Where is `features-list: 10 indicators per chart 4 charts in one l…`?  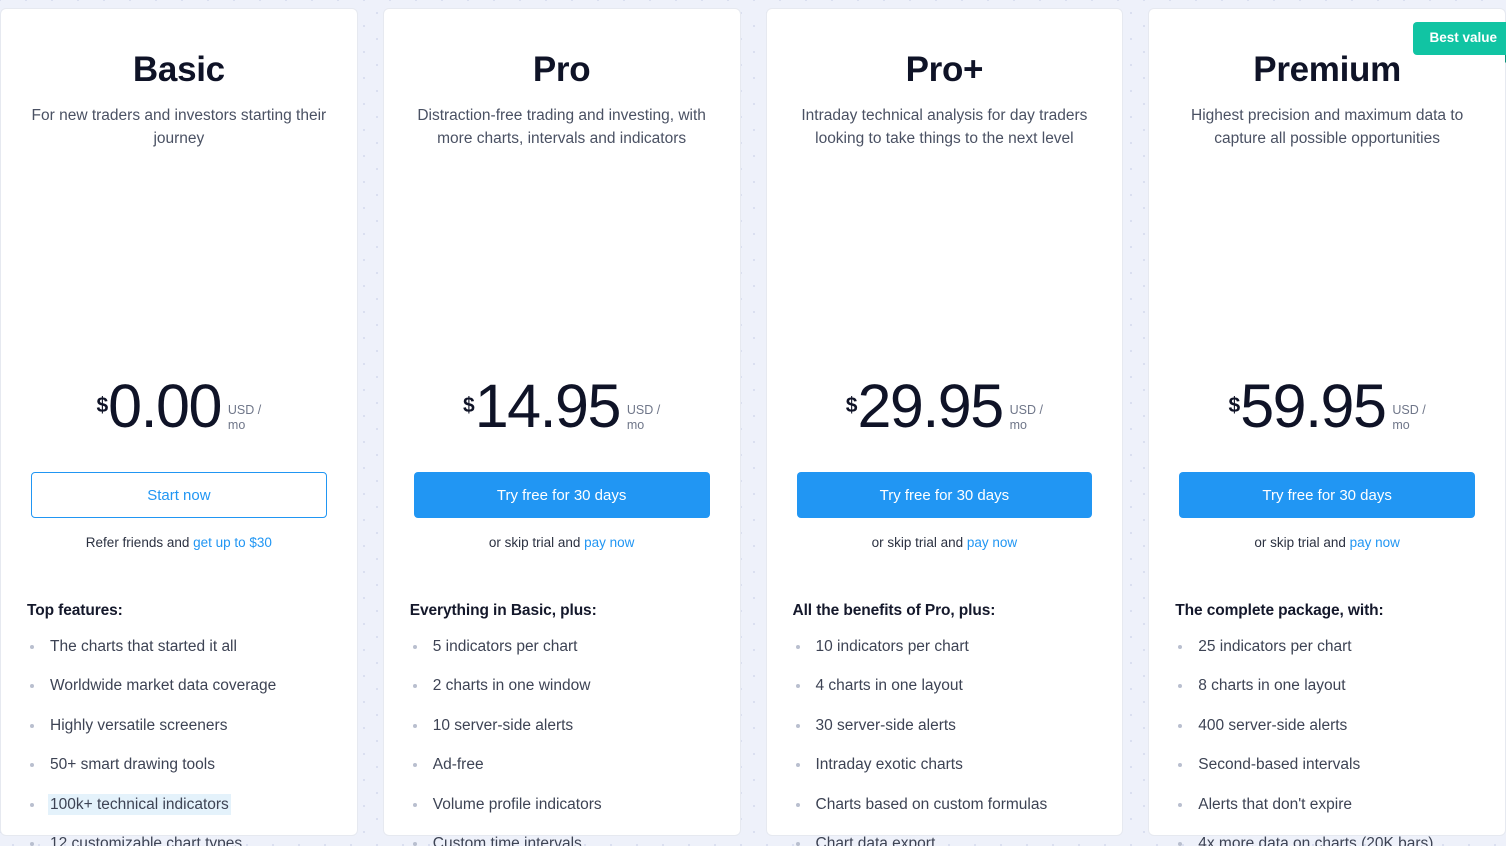 features-list: 10 indicators per chart 4 charts in one l… is located at coordinates (945, 741).